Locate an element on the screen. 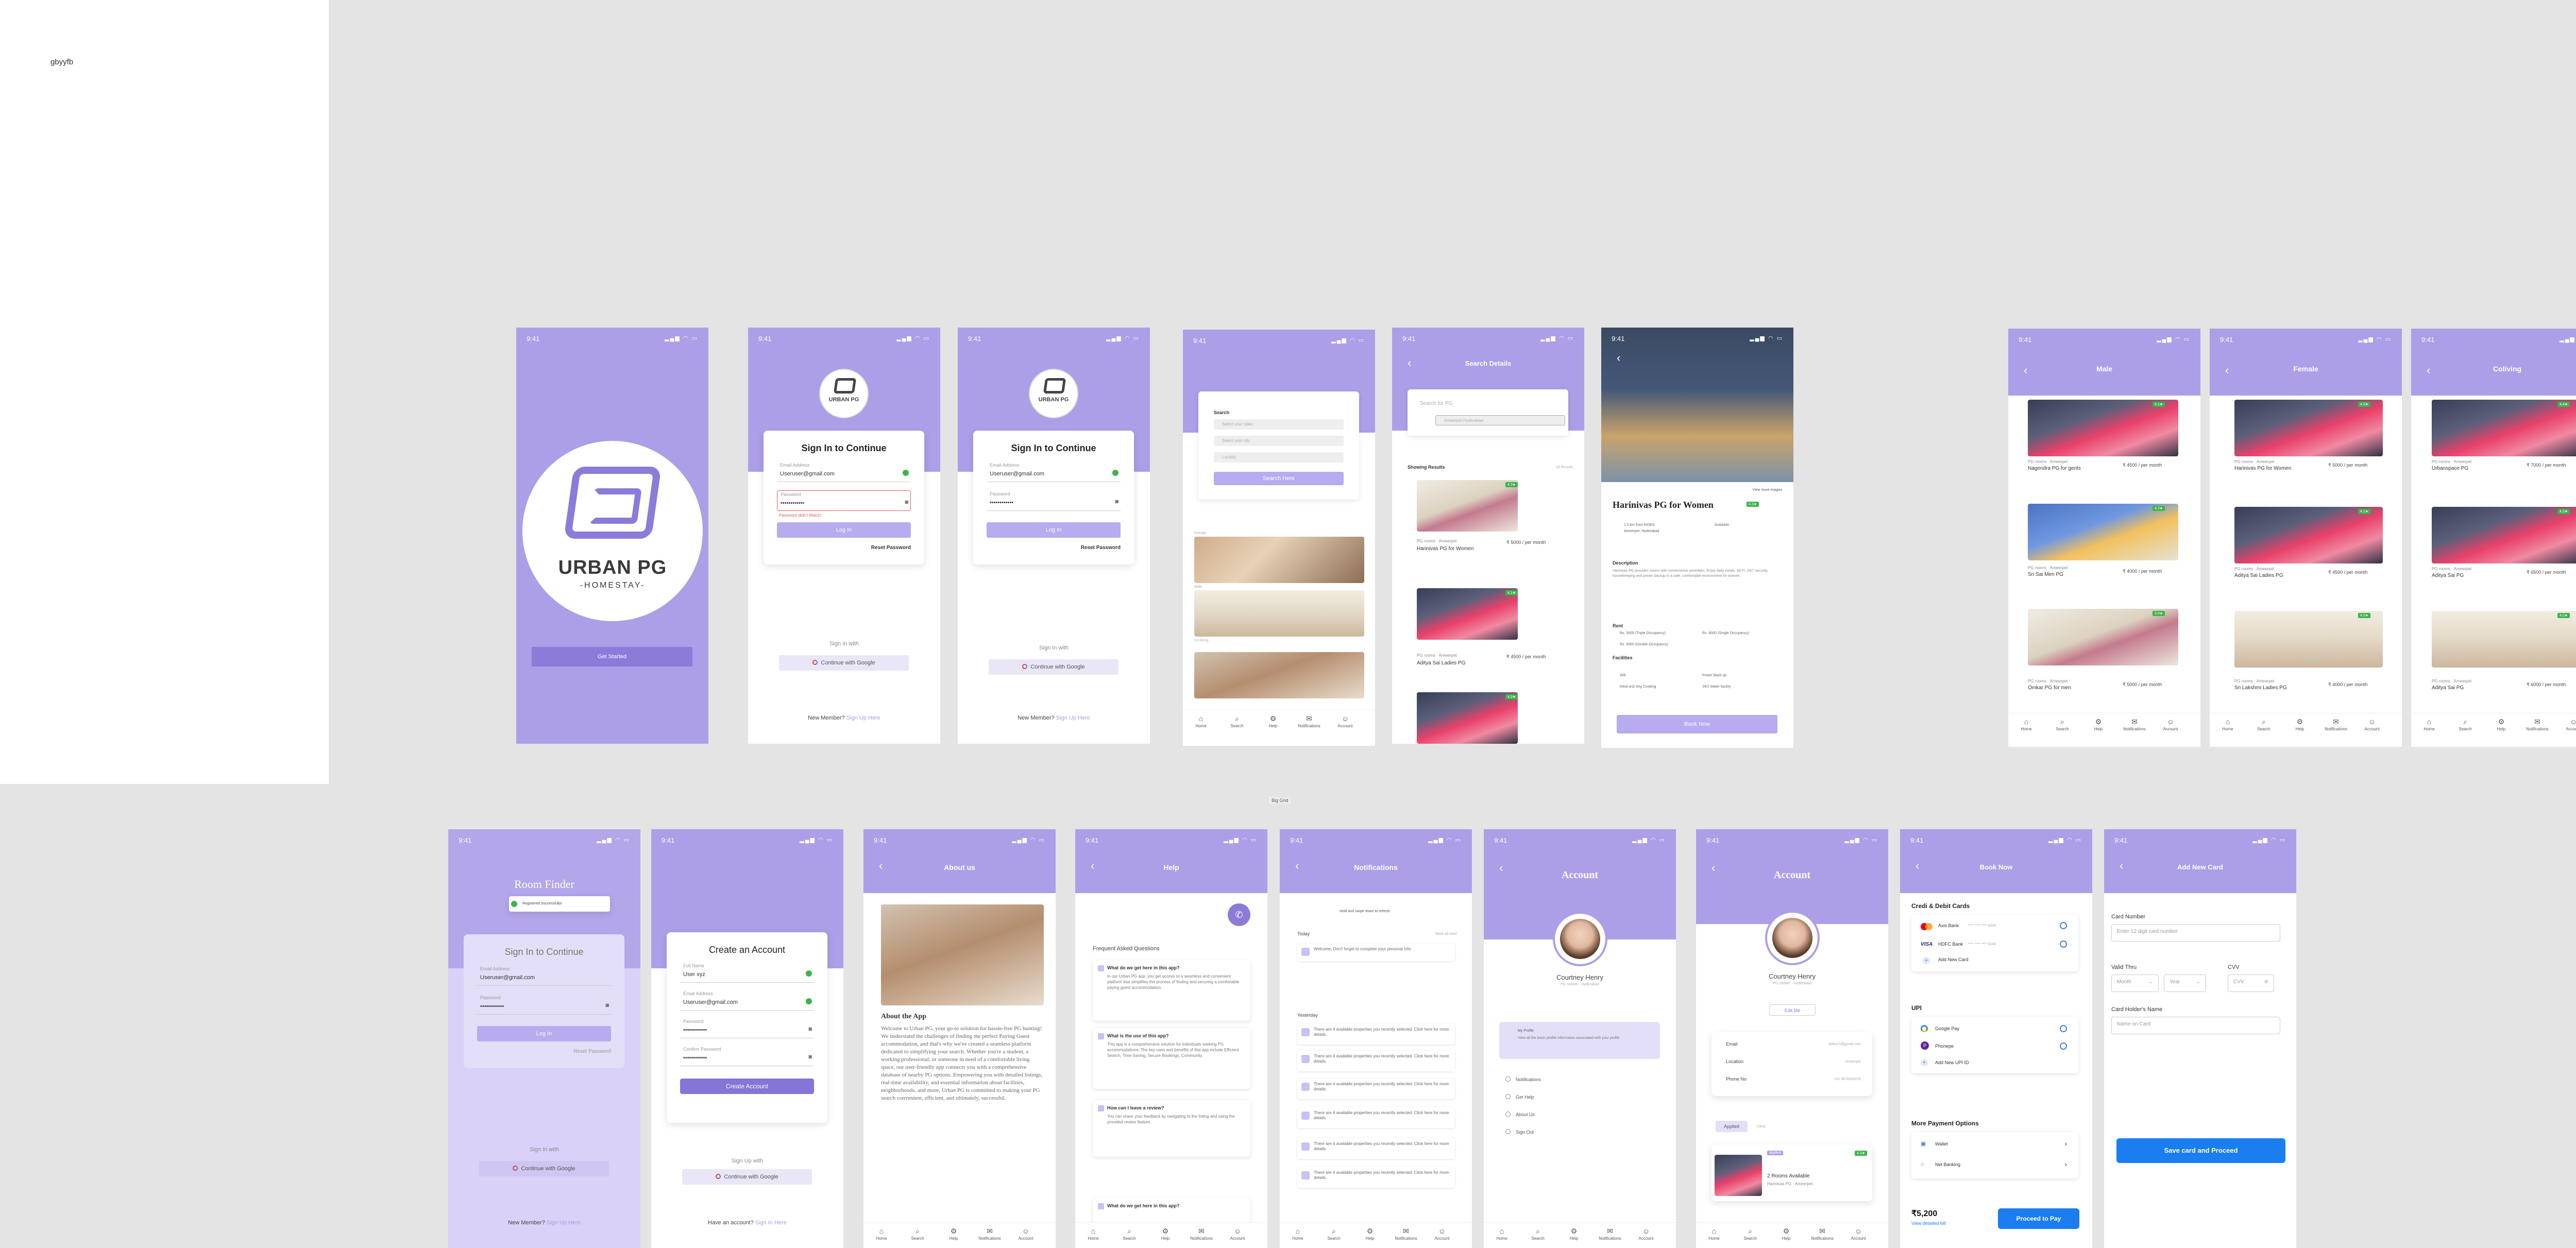  card-radio is located at coordinates (2063, 944).